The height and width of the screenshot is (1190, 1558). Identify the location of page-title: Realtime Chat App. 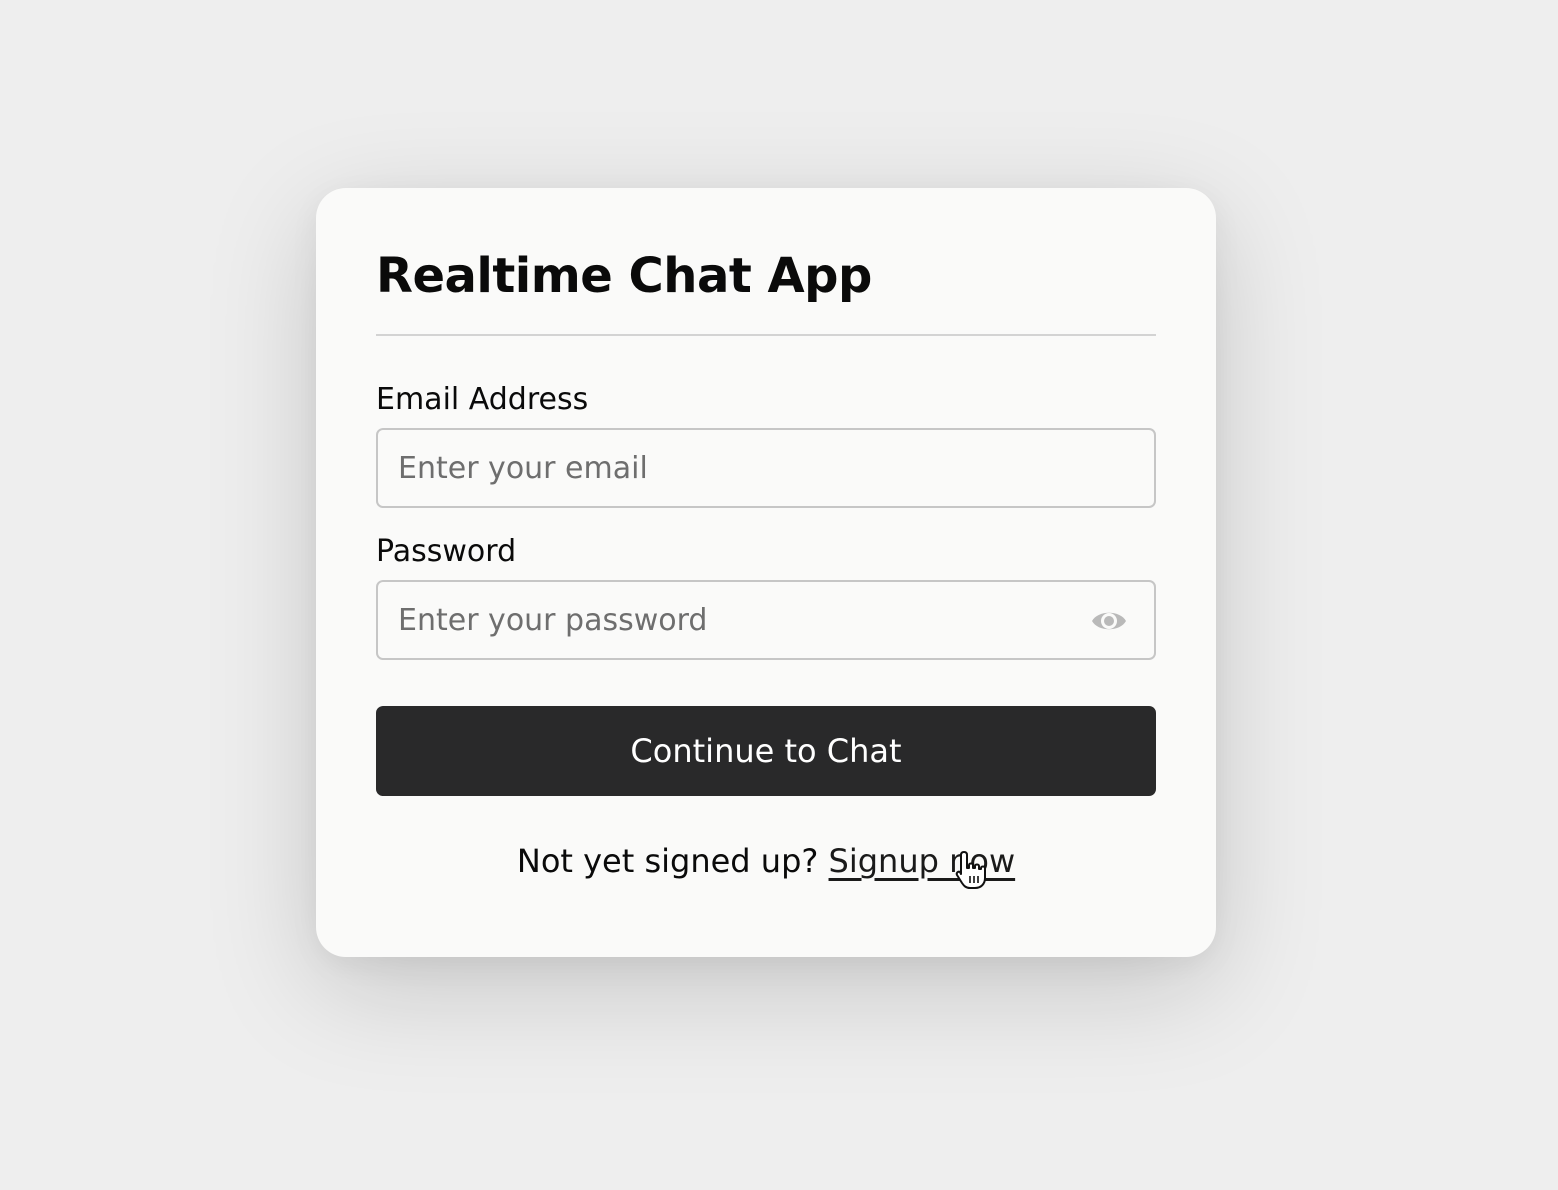
(624, 276).